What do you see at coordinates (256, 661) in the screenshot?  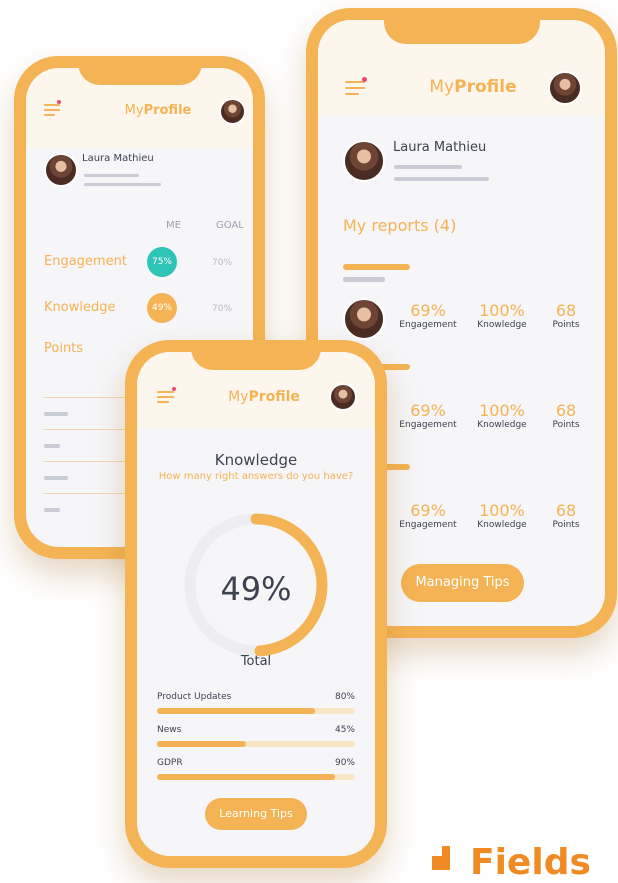 I see `gauge-label: Total` at bounding box center [256, 661].